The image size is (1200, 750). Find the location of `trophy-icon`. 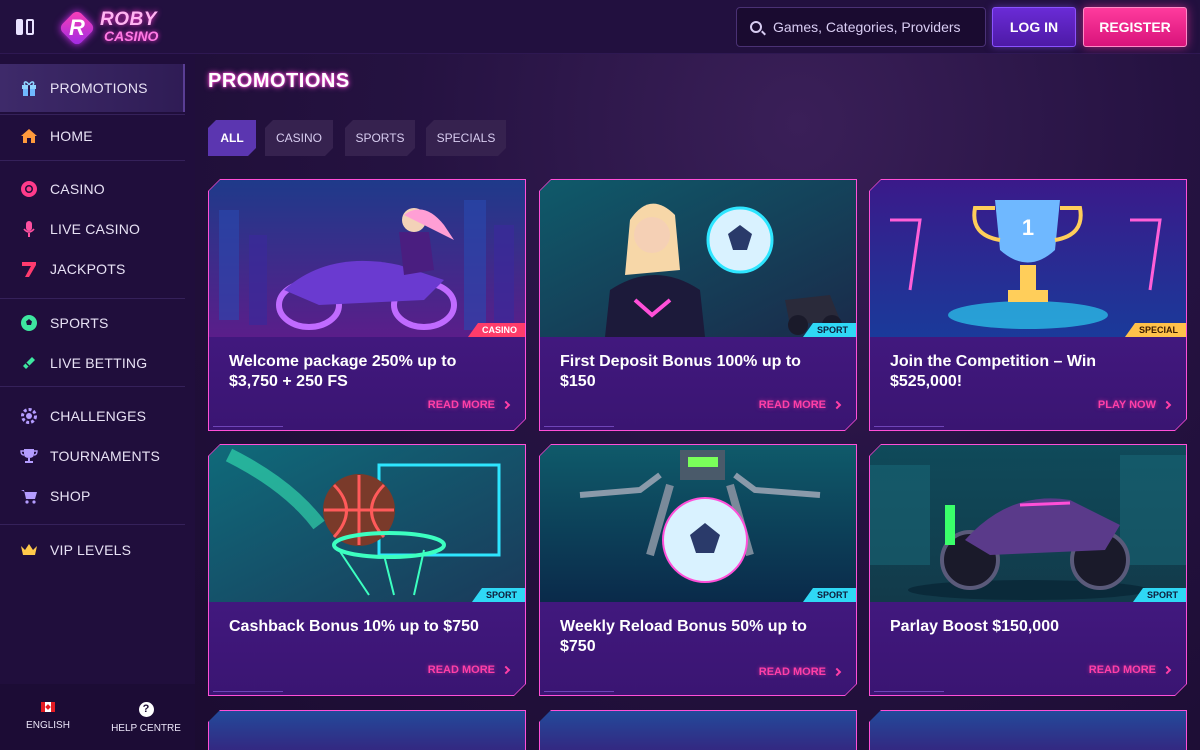

trophy-icon is located at coordinates (29, 456).